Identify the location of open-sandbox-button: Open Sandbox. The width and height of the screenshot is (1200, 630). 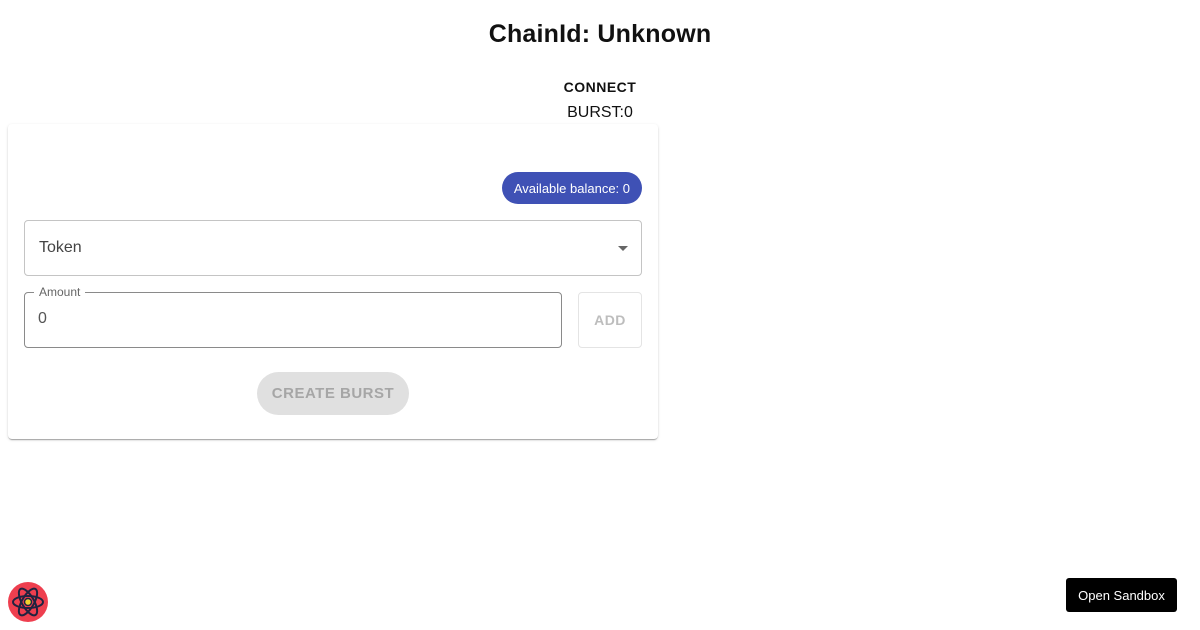
(1121, 595).